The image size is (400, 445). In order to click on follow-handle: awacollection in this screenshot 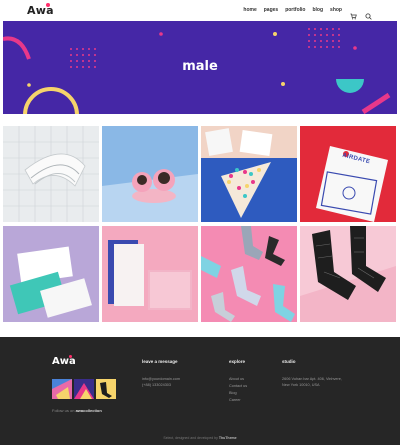, I will do `click(89, 410)`.